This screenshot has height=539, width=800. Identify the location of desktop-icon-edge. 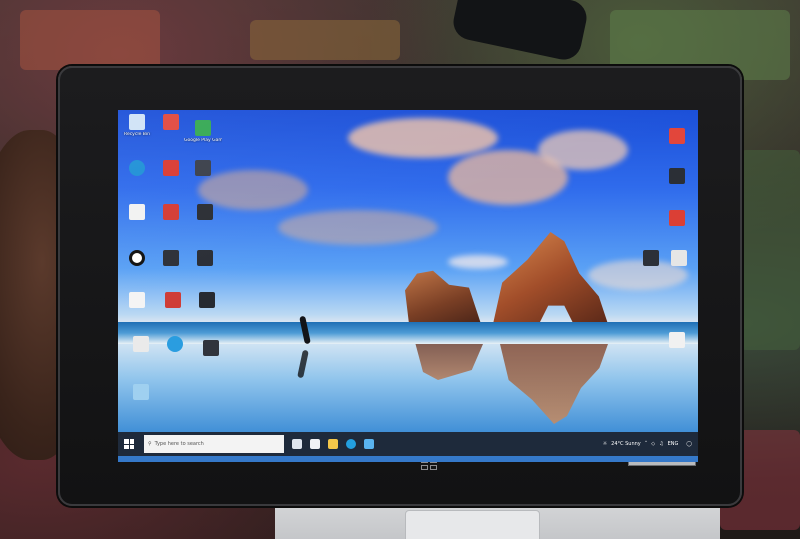
(137, 169).